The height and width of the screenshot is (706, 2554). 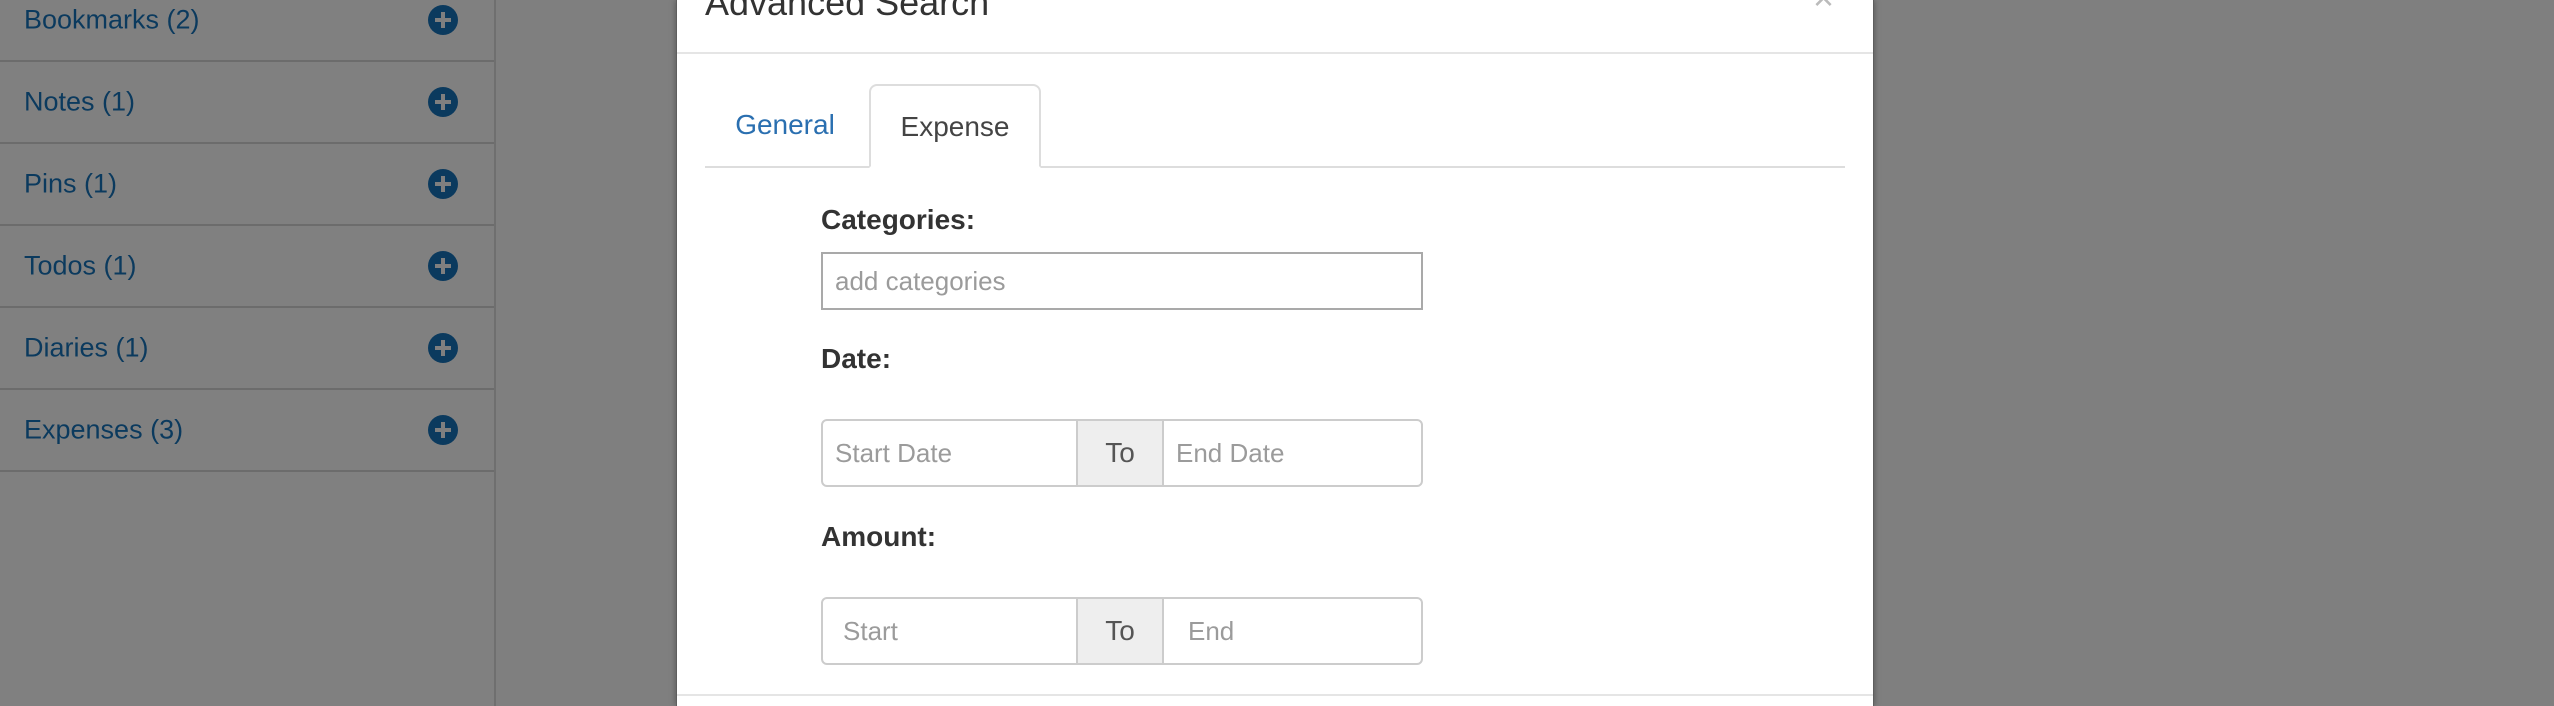 What do you see at coordinates (847, 11) in the screenshot?
I see `modal-title: Advanced Search` at bounding box center [847, 11].